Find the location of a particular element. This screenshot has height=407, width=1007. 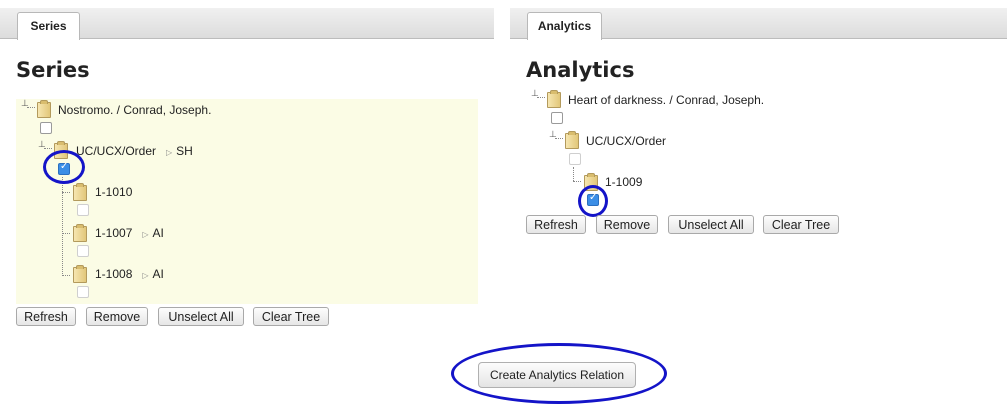

series-item-1007-tag: AI is located at coordinates (158, 233).